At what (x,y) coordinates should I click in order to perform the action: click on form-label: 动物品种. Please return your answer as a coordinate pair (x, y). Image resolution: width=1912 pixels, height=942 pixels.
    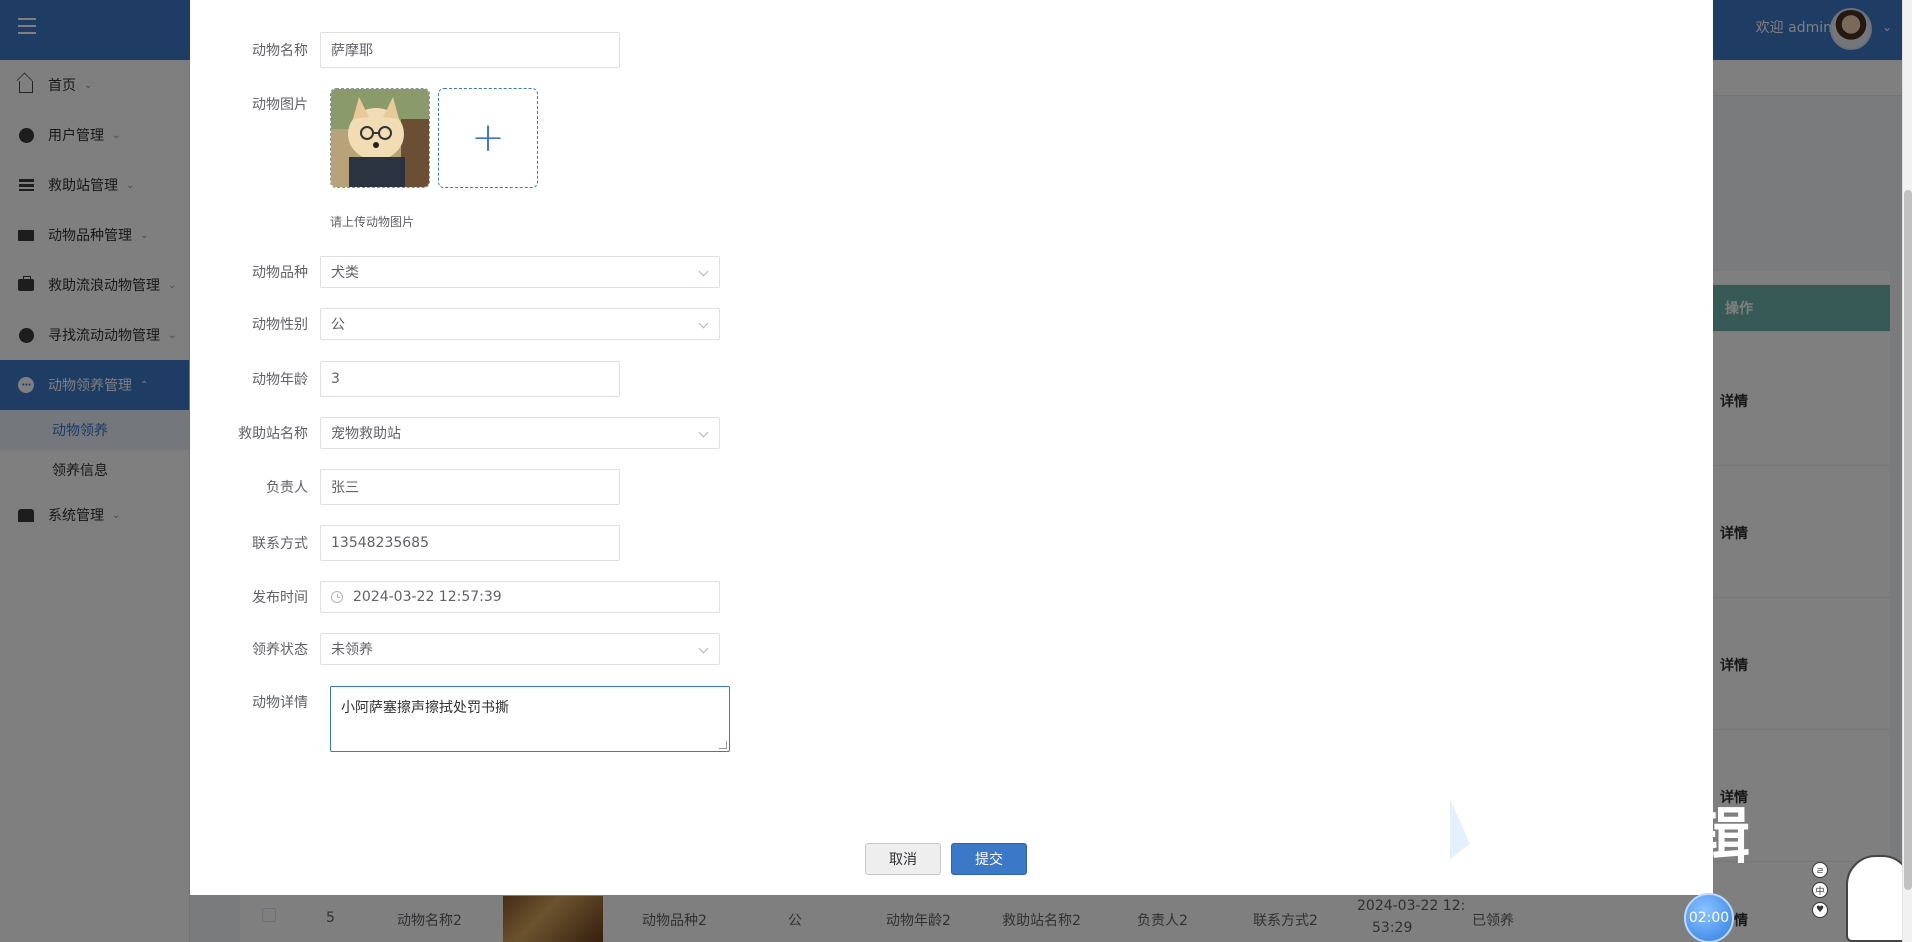
    Looking at the image, I should click on (280, 273).